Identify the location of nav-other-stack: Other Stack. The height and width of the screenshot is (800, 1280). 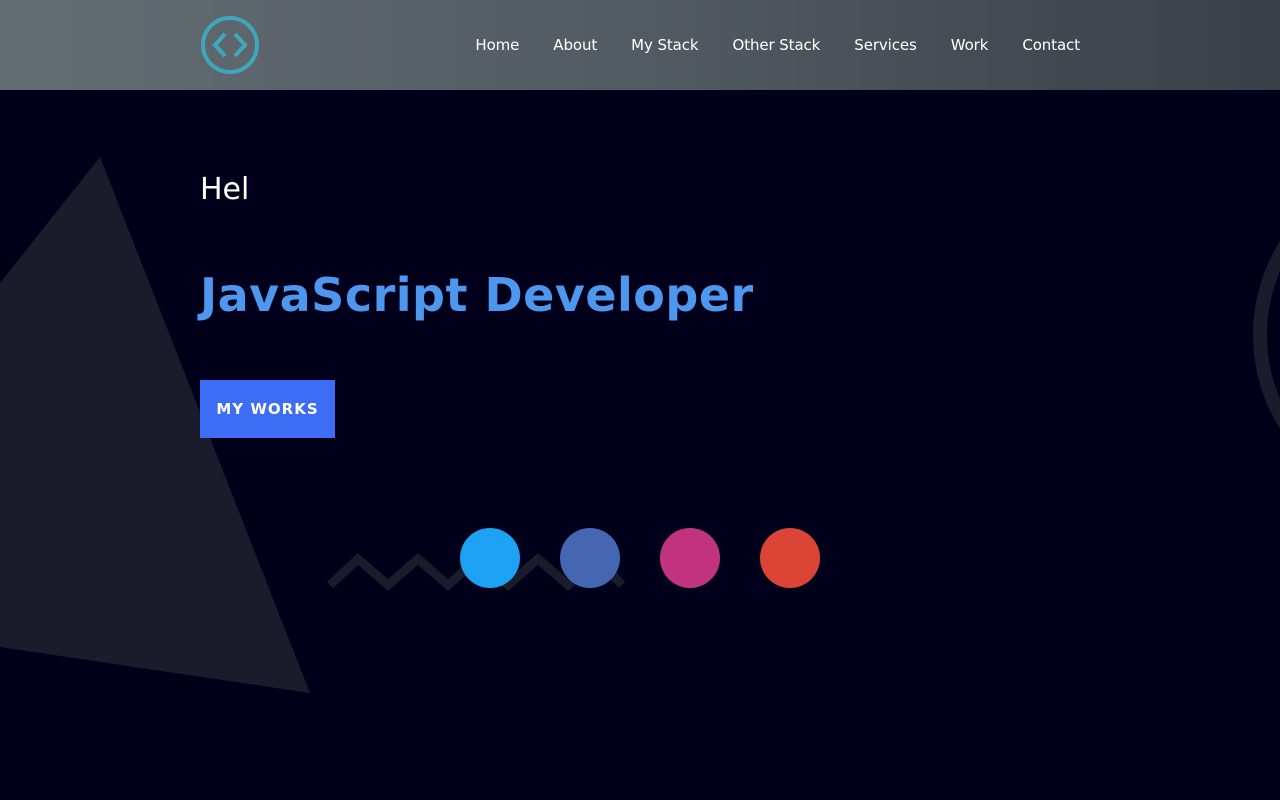
(776, 45).